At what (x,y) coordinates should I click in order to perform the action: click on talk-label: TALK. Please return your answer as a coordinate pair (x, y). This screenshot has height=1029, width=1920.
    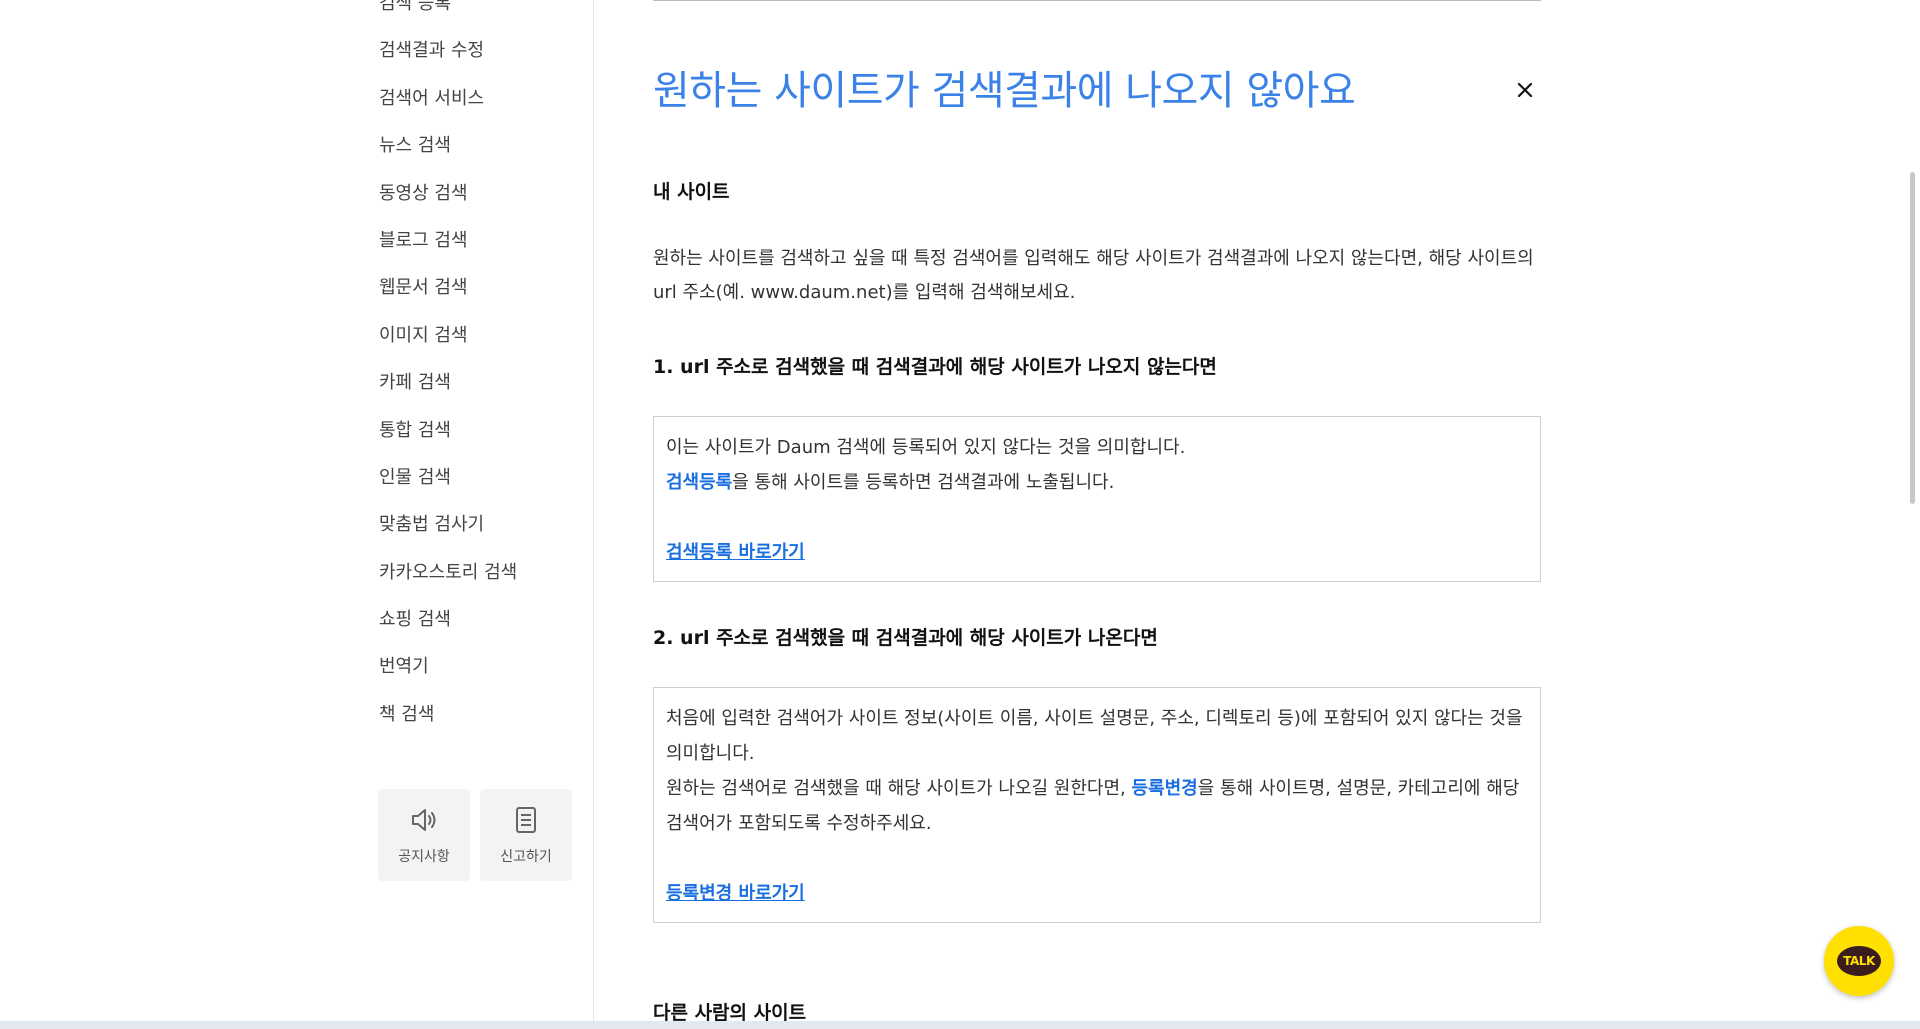
    Looking at the image, I should click on (1859, 961).